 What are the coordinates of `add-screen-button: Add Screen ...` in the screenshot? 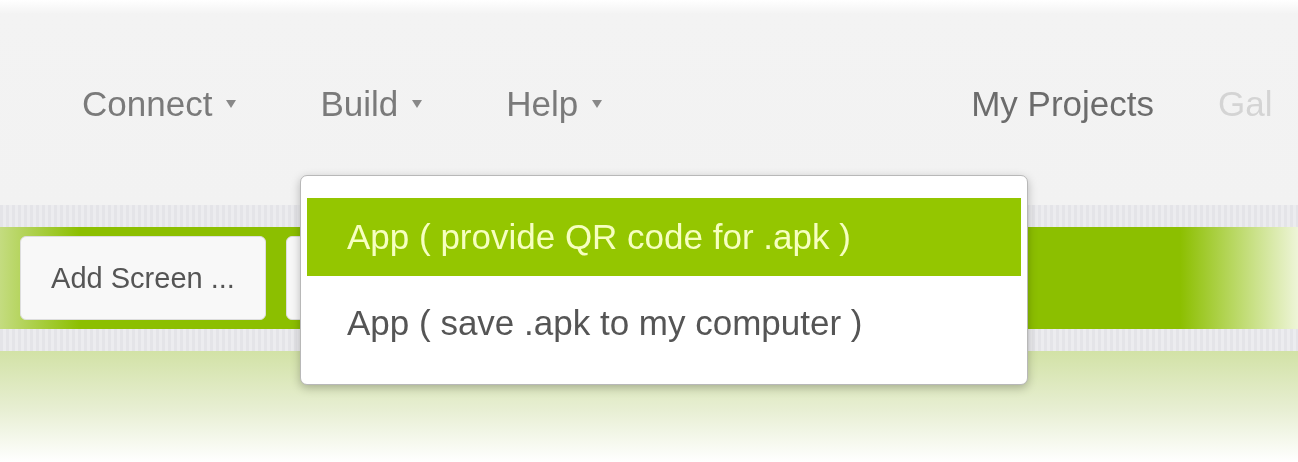 It's located at (143, 278).